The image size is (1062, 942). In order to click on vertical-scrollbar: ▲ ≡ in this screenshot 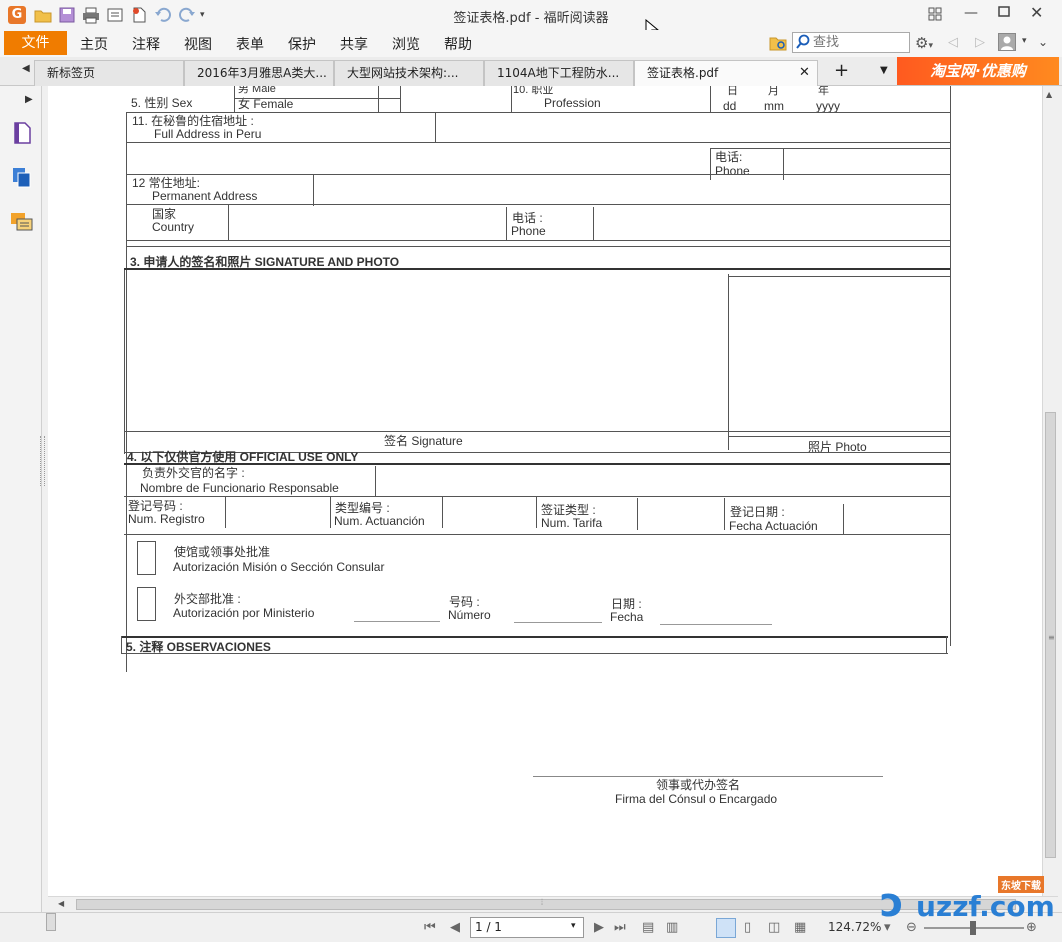, I will do `click(1050, 491)`.